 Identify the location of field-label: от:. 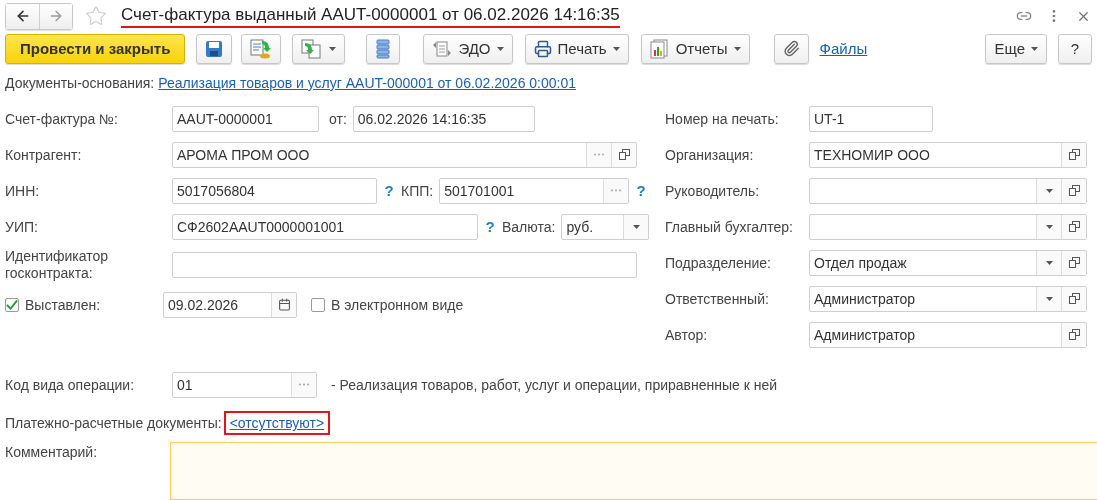
(338, 118).